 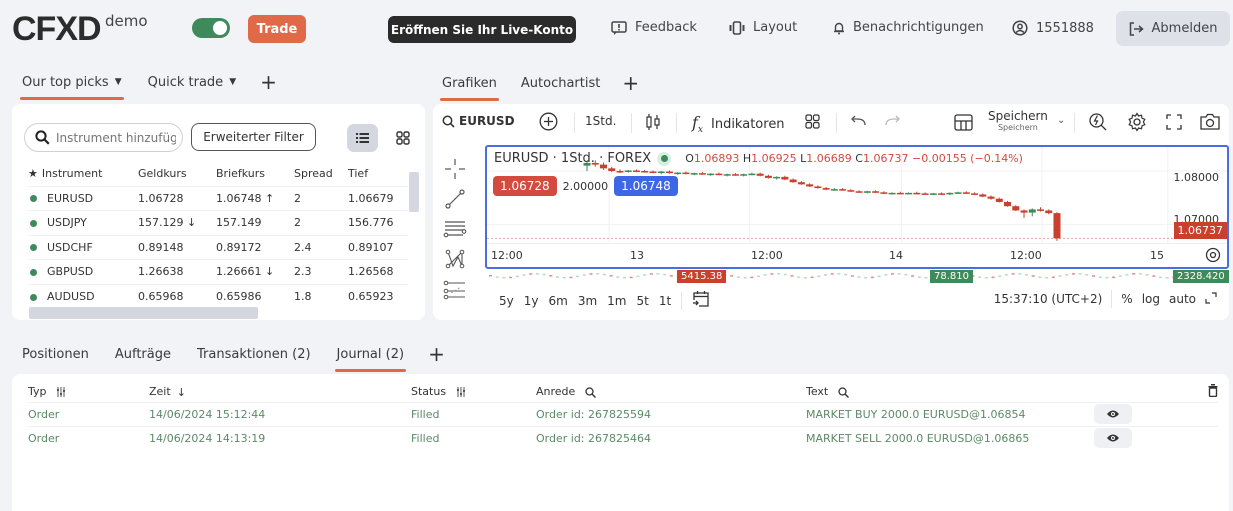 I want to click on axis-settings-button, so click(x=1213, y=256).